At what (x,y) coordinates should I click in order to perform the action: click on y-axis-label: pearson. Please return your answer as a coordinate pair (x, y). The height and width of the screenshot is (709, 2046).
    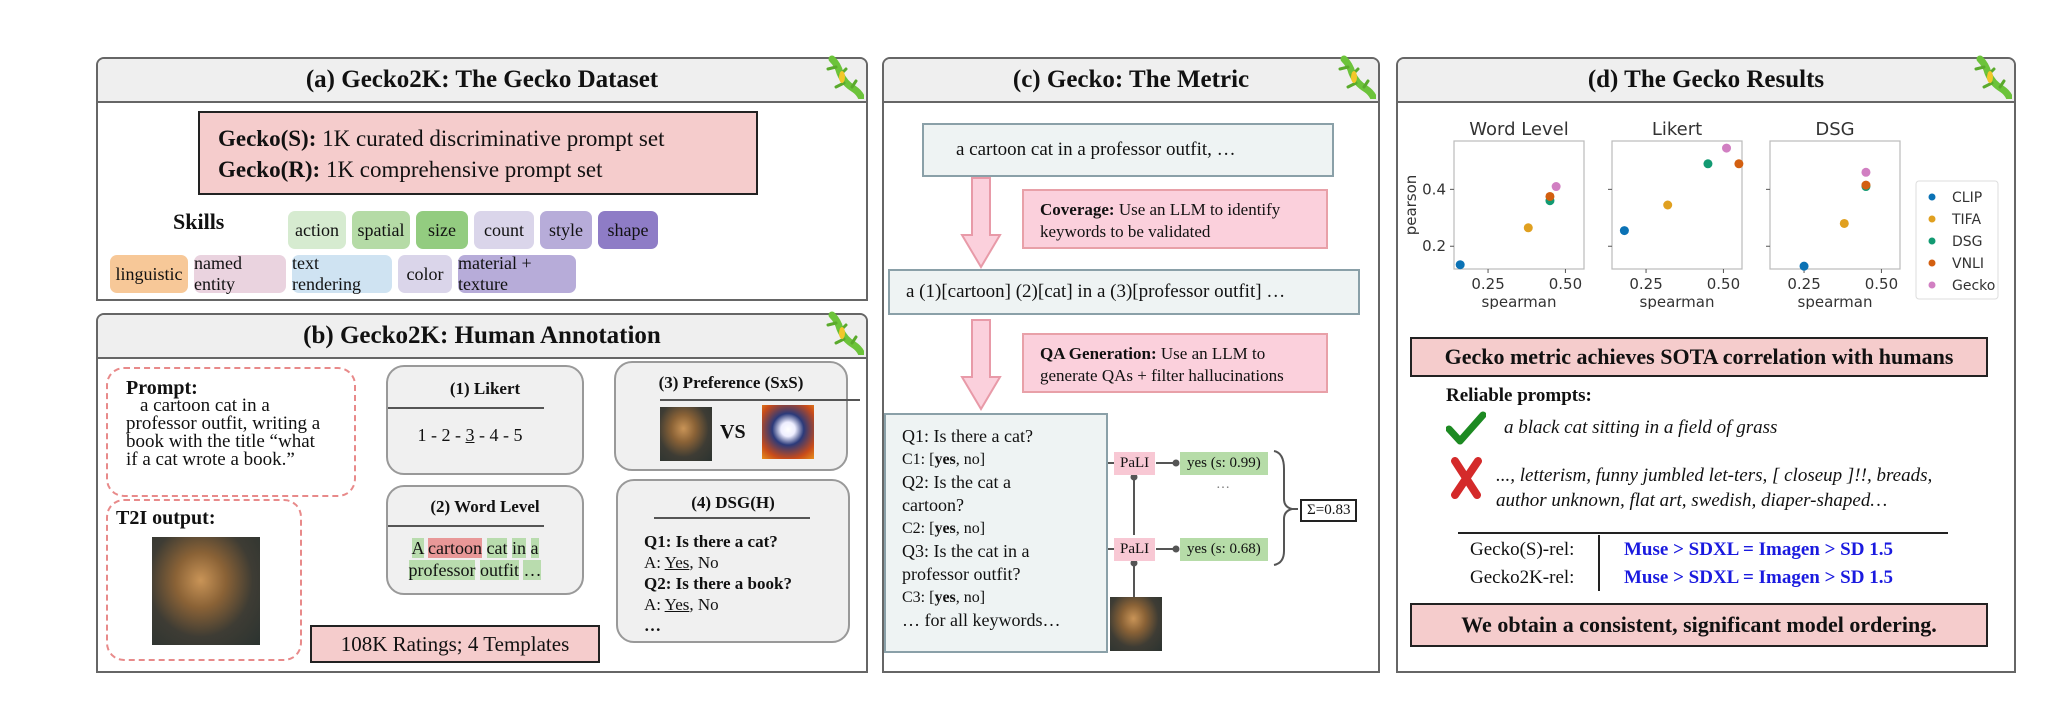
    Looking at the image, I should click on (1411, 205).